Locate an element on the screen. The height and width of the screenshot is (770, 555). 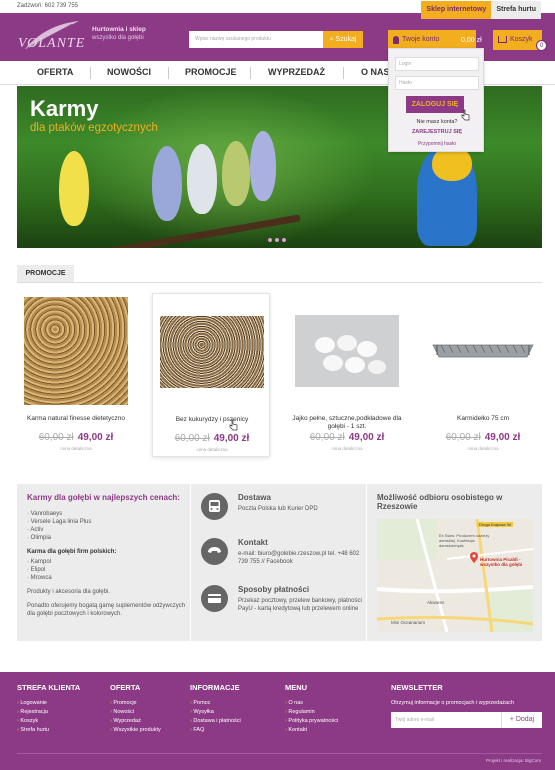
footer-link: FAQ is located at coordinates (215, 730).